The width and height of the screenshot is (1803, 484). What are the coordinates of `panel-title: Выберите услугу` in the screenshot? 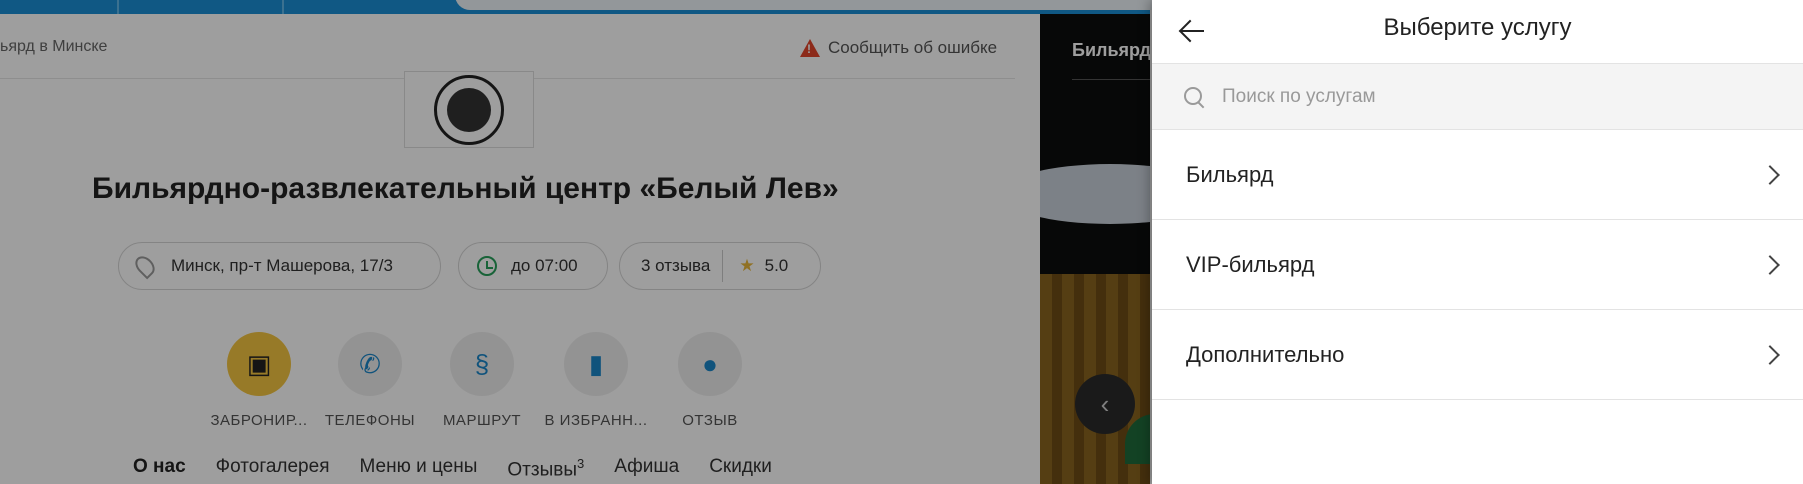 It's located at (1477, 27).